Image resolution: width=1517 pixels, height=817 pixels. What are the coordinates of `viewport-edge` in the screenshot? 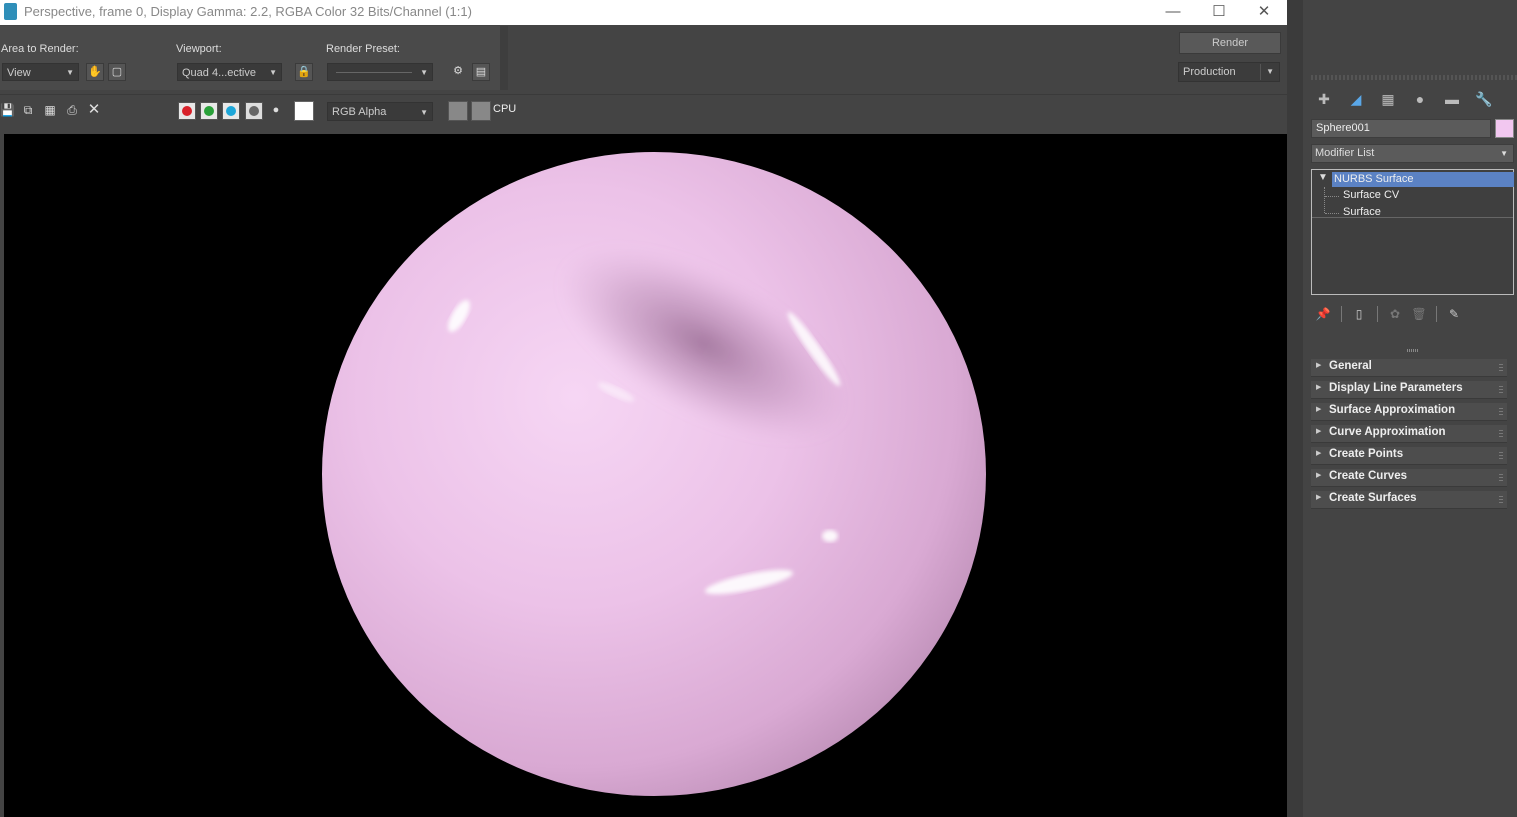 It's located at (1295, 408).